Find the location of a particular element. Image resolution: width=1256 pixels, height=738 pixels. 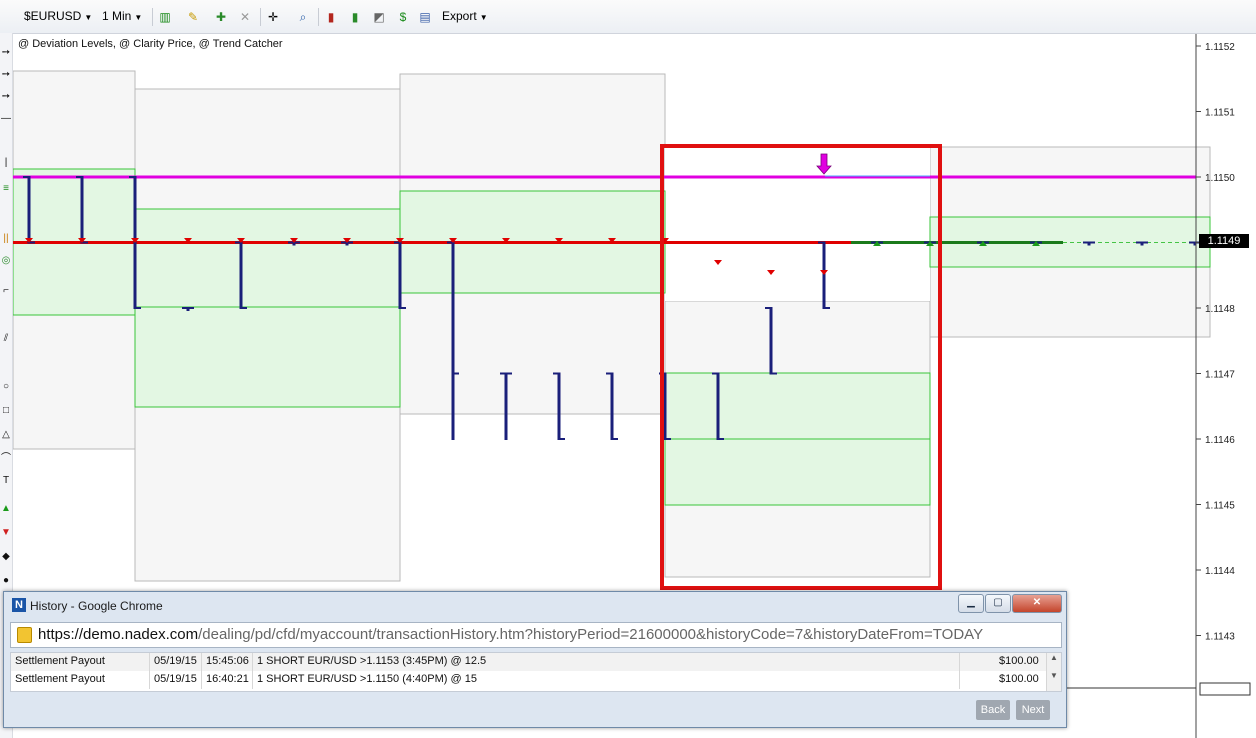

price-tick-label: 1.1145 is located at coordinates (1220, 506).